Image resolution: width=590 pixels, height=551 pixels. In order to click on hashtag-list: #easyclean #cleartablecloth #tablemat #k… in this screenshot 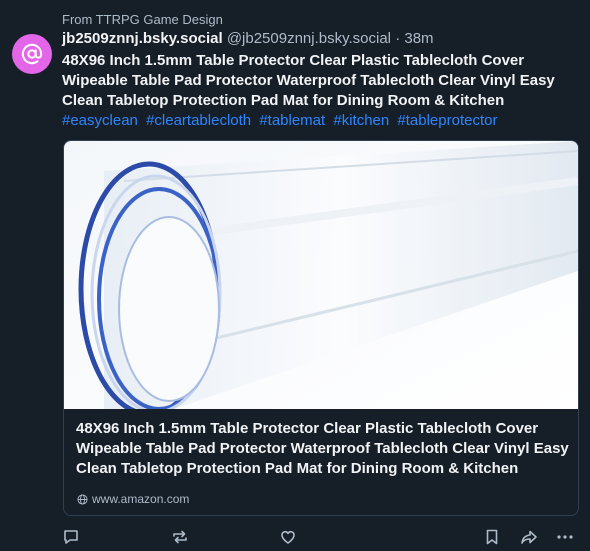, I will do `click(281, 120)`.